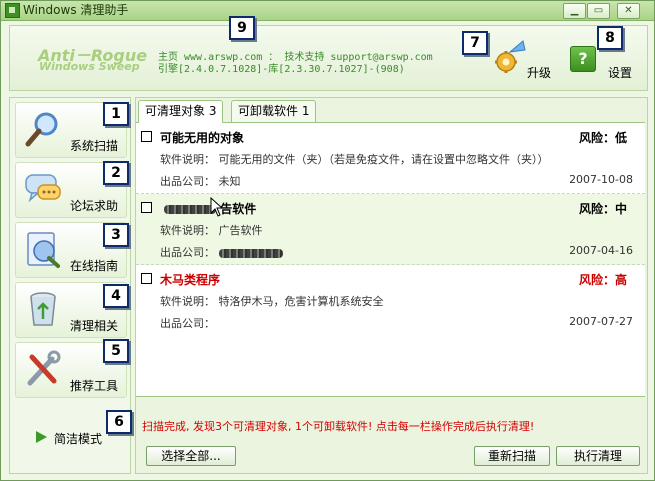 The width and height of the screenshot is (655, 481). Describe the element at coordinates (511, 56) in the screenshot. I see `upgrade-gear-icon` at that location.